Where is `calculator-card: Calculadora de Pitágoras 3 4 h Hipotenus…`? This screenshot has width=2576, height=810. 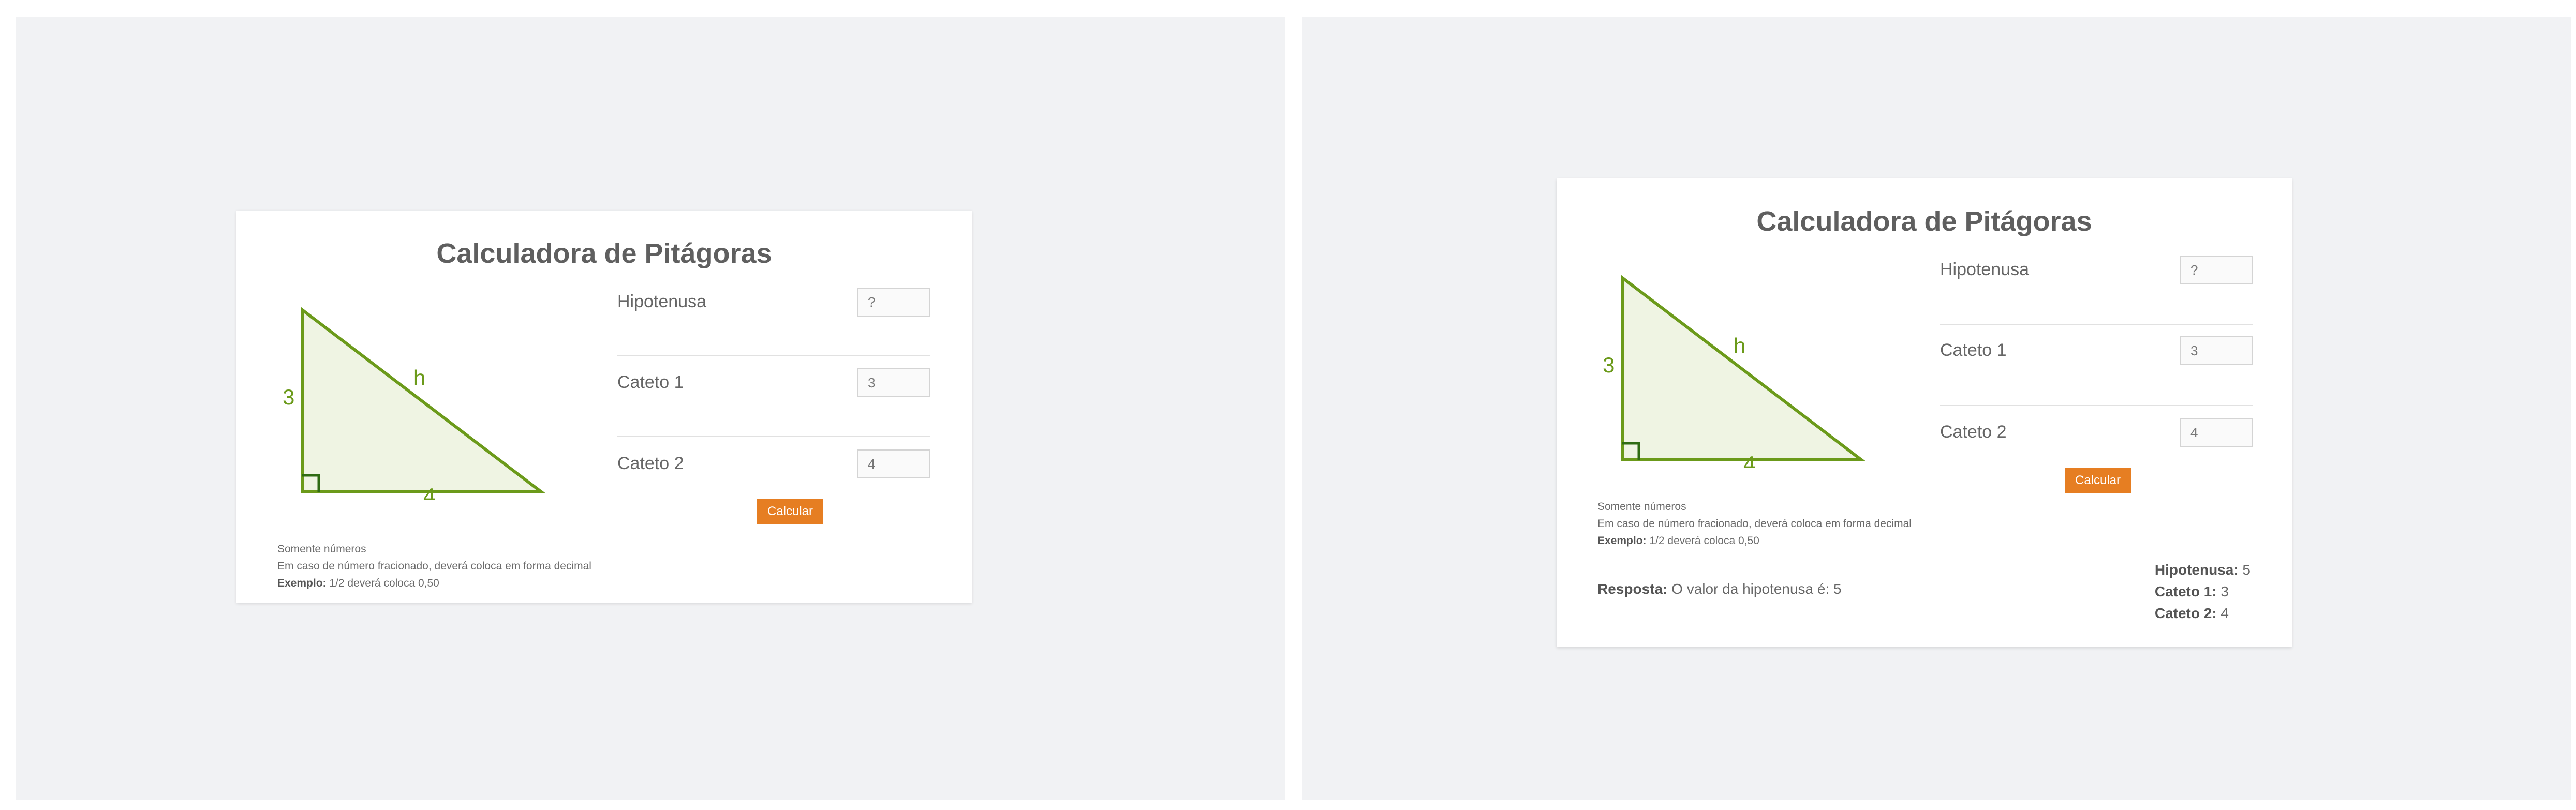 calculator-card: Calculadora de Pitágoras 3 4 h Hipotenus… is located at coordinates (604, 407).